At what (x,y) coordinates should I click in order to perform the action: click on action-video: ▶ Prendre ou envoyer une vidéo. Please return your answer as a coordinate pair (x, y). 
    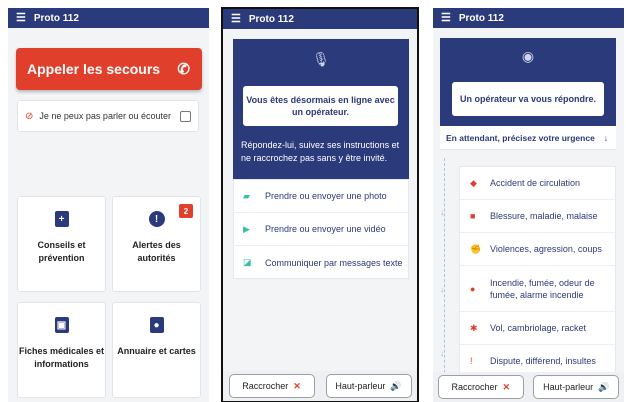
    Looking at the image, I should click on (321, 229).